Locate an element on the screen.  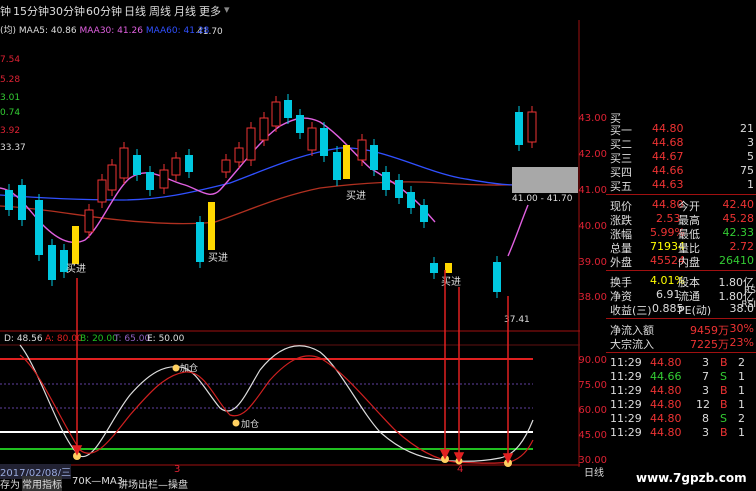
watermark: www.7gpzb.com is located at coordinates (691, 478).